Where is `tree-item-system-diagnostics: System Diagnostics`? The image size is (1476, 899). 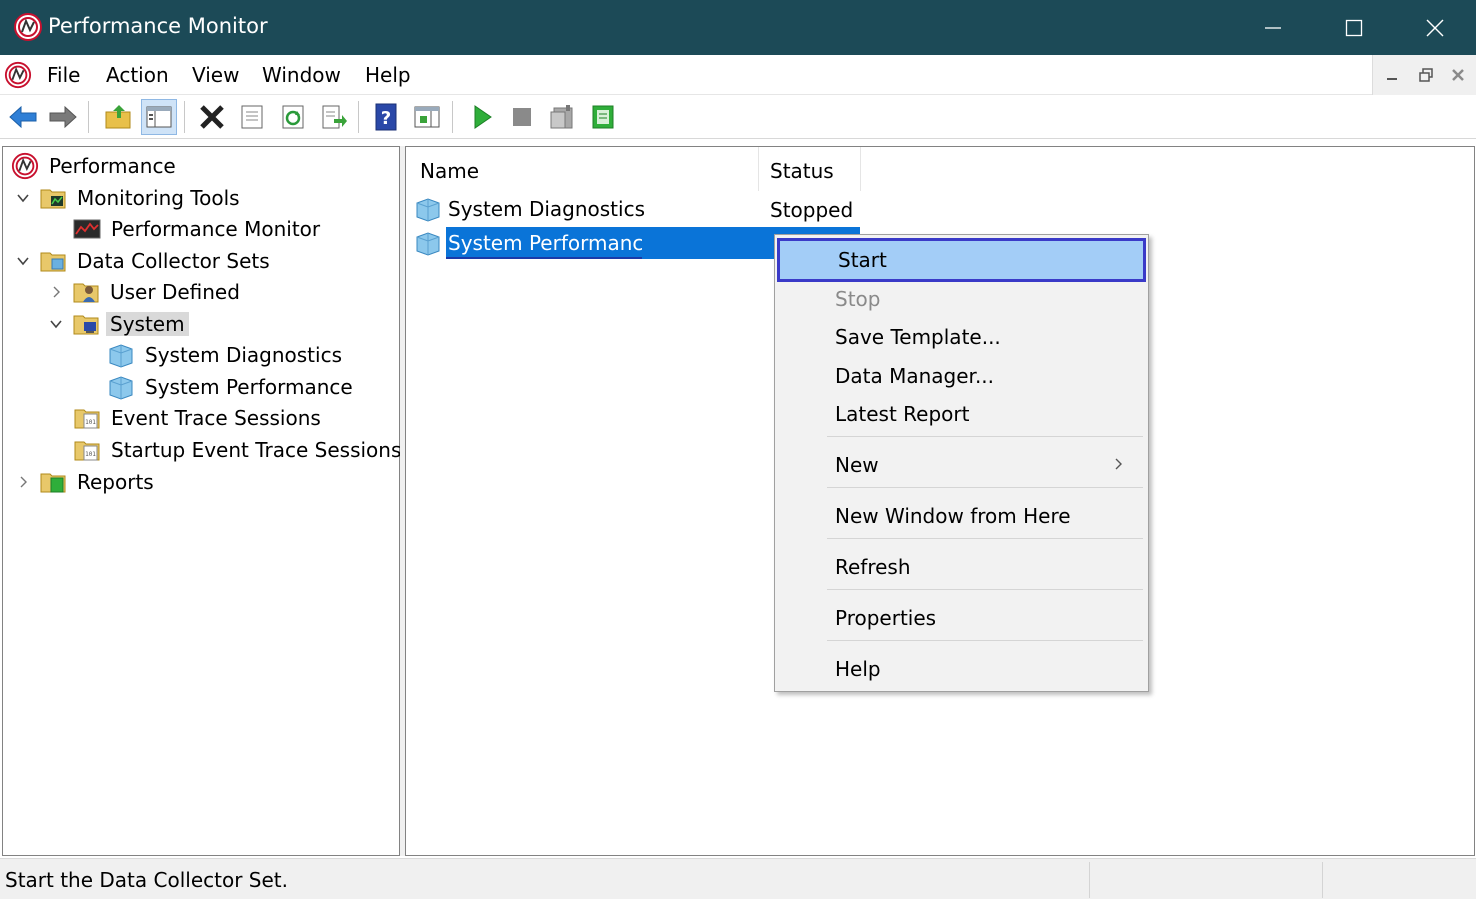
tree-item-system-diagnostics: System Diagnostics is located at coordinates (226, 355).